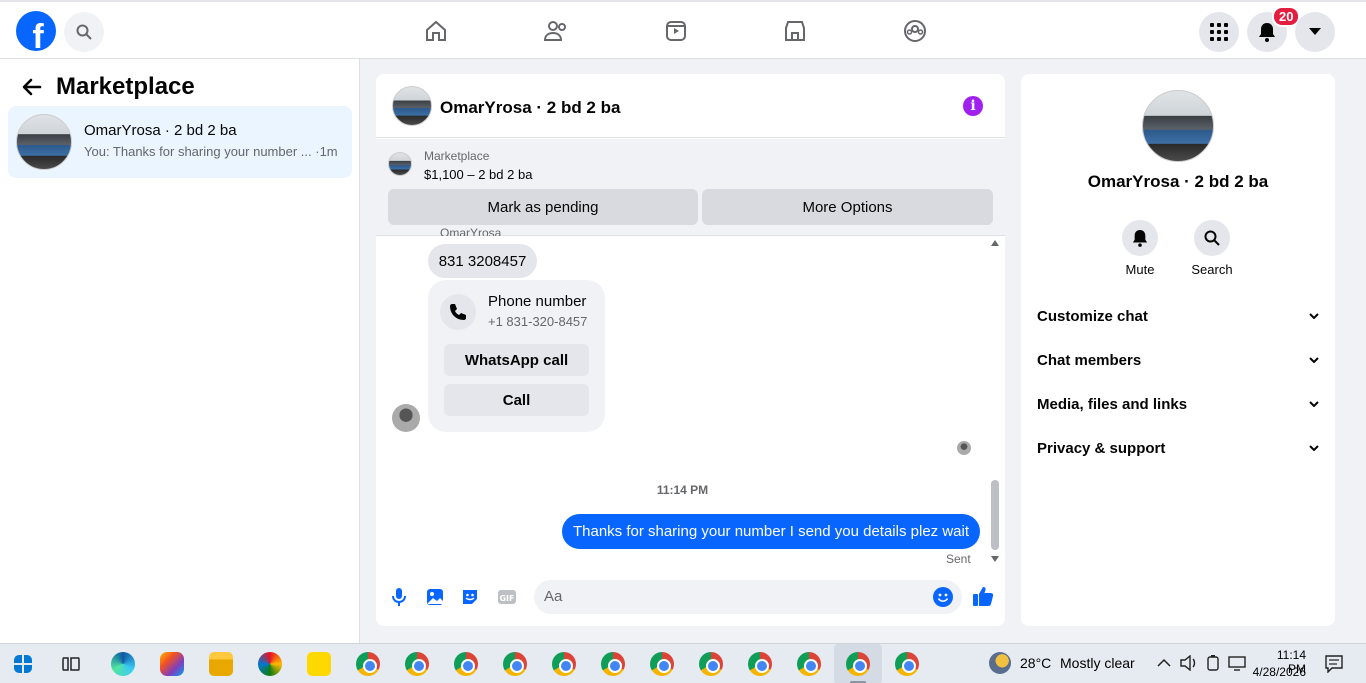  Describe the element at coordinates (530, 108) in the screenshot. I see `chat-title: OmarYrosa · 2 bd 2 ba` at that location.